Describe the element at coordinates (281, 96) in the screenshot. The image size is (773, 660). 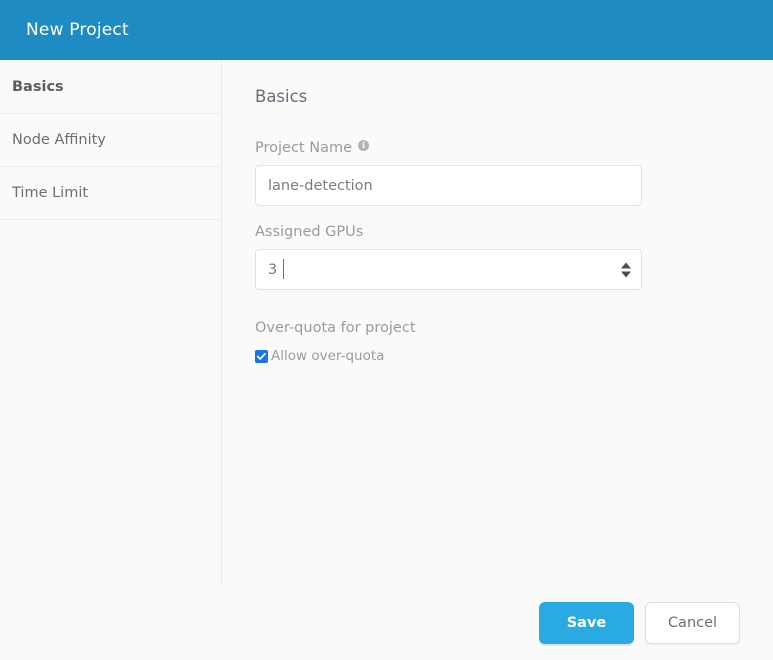
I see `section-title: Basics` at that location.